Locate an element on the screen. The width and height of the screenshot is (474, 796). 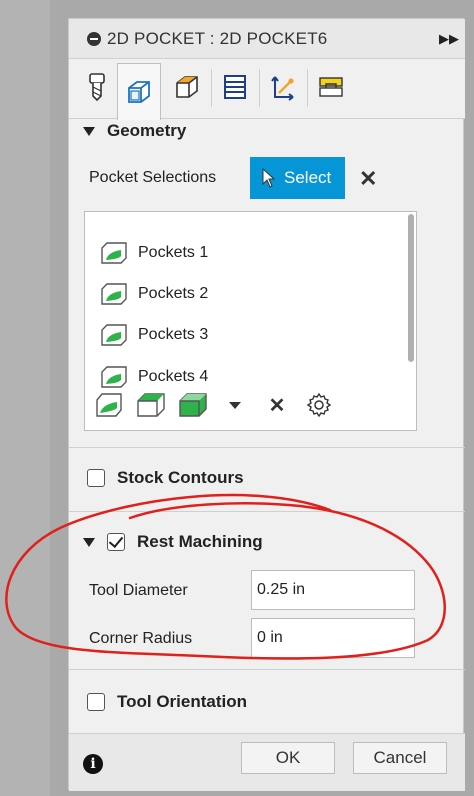
rest-machining-label: Rest Machining is located at coordinates (200, 541).